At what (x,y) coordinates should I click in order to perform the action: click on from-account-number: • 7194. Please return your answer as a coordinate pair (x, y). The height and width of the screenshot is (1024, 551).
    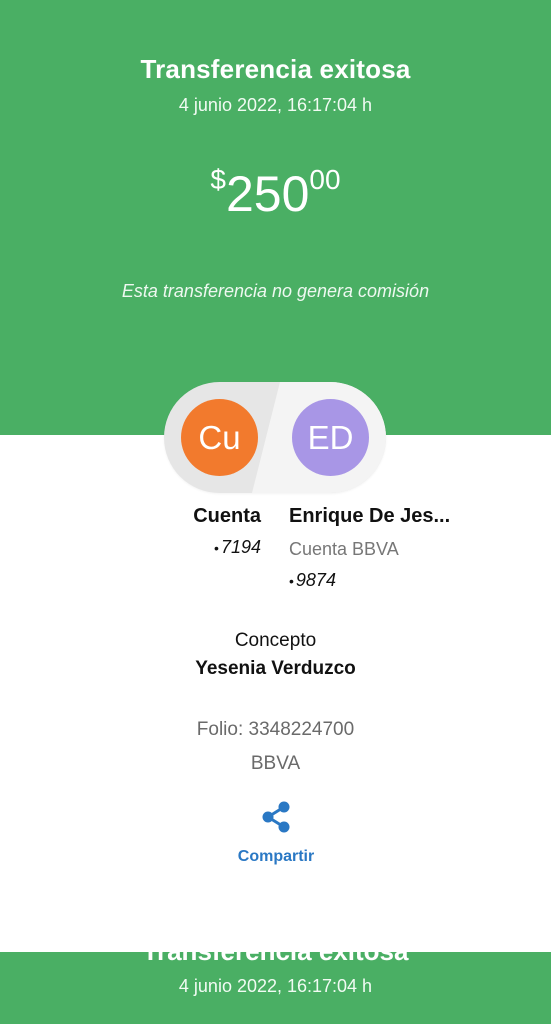
    Looking at the image, I should click on (210, 547).